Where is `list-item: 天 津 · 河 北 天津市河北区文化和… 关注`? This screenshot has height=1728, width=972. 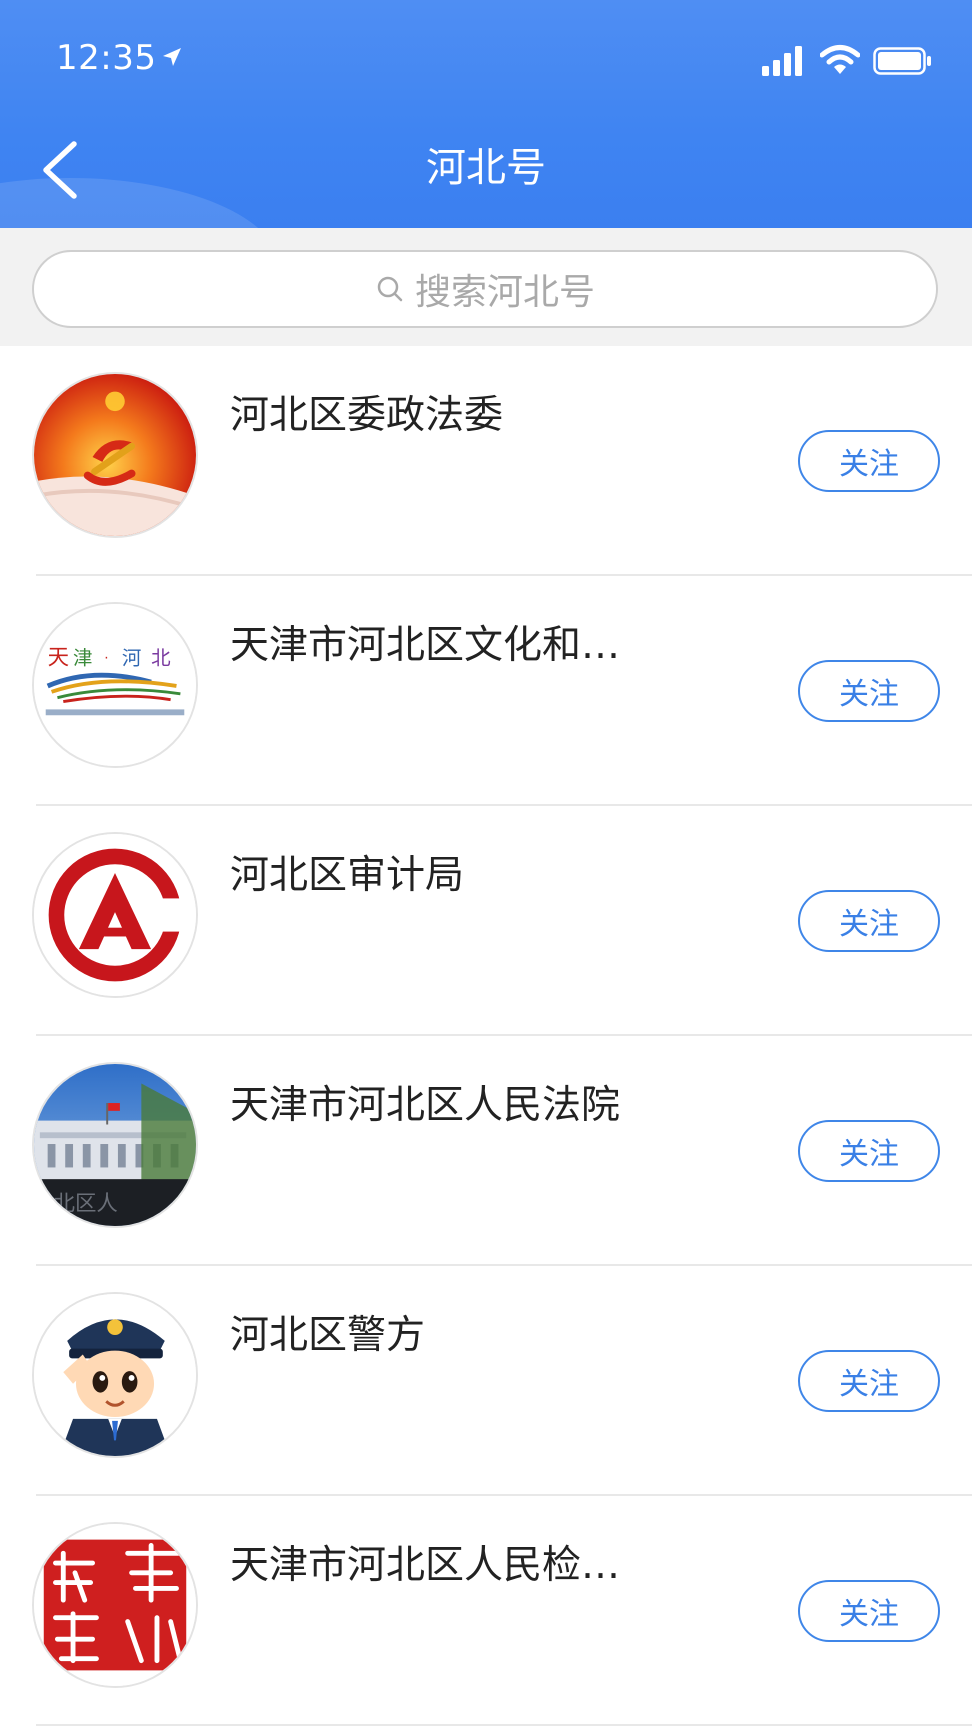 list-item: 天 津 · 河 北 天津市河北区文化和… 关注 is located at coordinates (486, 691).